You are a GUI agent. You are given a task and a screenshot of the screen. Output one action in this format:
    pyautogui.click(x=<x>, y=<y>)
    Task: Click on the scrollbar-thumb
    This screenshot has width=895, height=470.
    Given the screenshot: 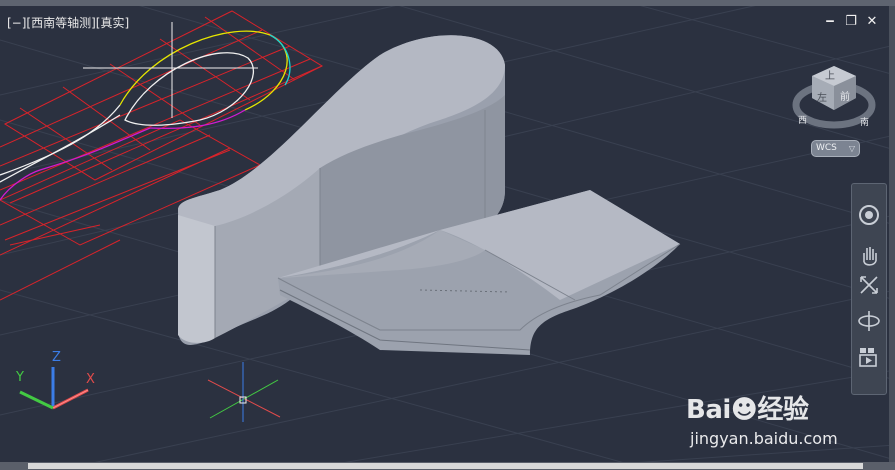 What is the action you would take?
    pyautogui.click(x=445, y=466)
    